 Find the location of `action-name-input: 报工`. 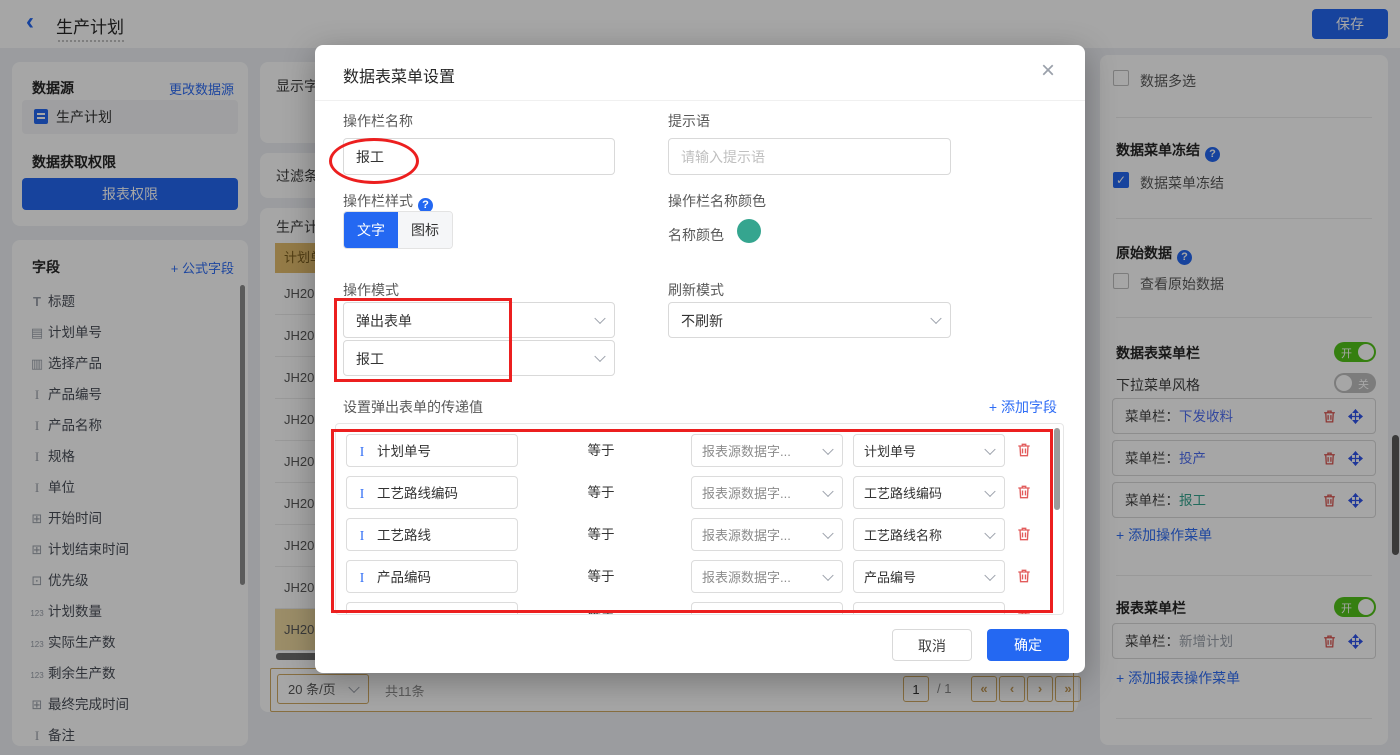

action-name-input: 报工 is located at coordinates (479, 156).